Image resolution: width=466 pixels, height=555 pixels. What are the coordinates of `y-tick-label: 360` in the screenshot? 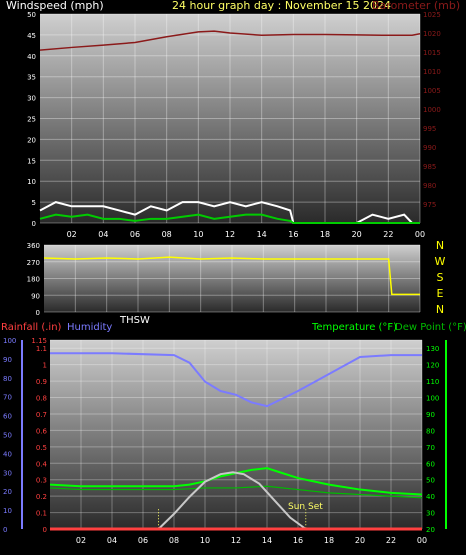 It's located at (33, 246).